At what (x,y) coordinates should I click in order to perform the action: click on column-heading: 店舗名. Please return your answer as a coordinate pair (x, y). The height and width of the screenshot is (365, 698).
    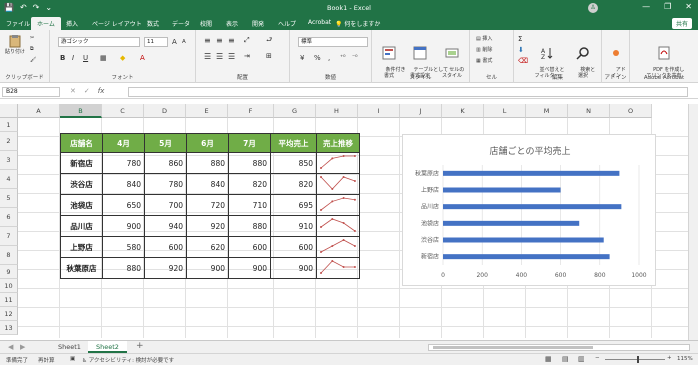
    Looking at the image, I should click on (81, 143).